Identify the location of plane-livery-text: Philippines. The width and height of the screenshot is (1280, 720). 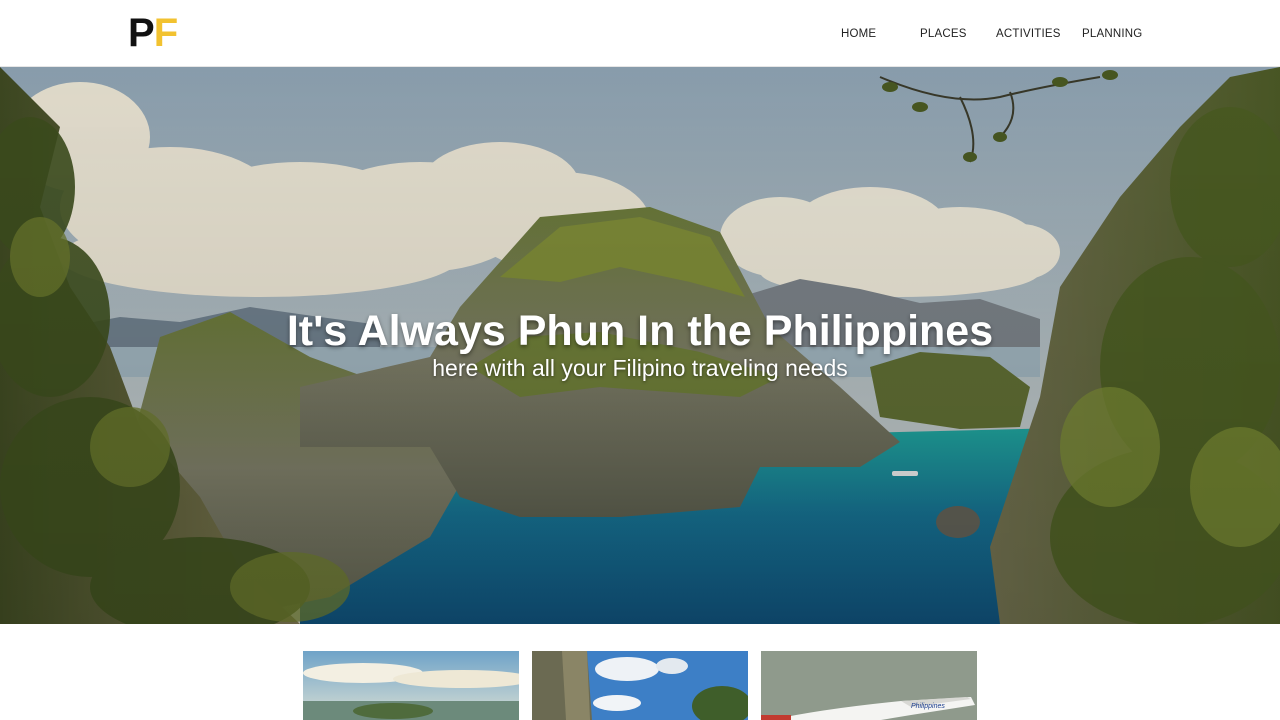
(928, 706).